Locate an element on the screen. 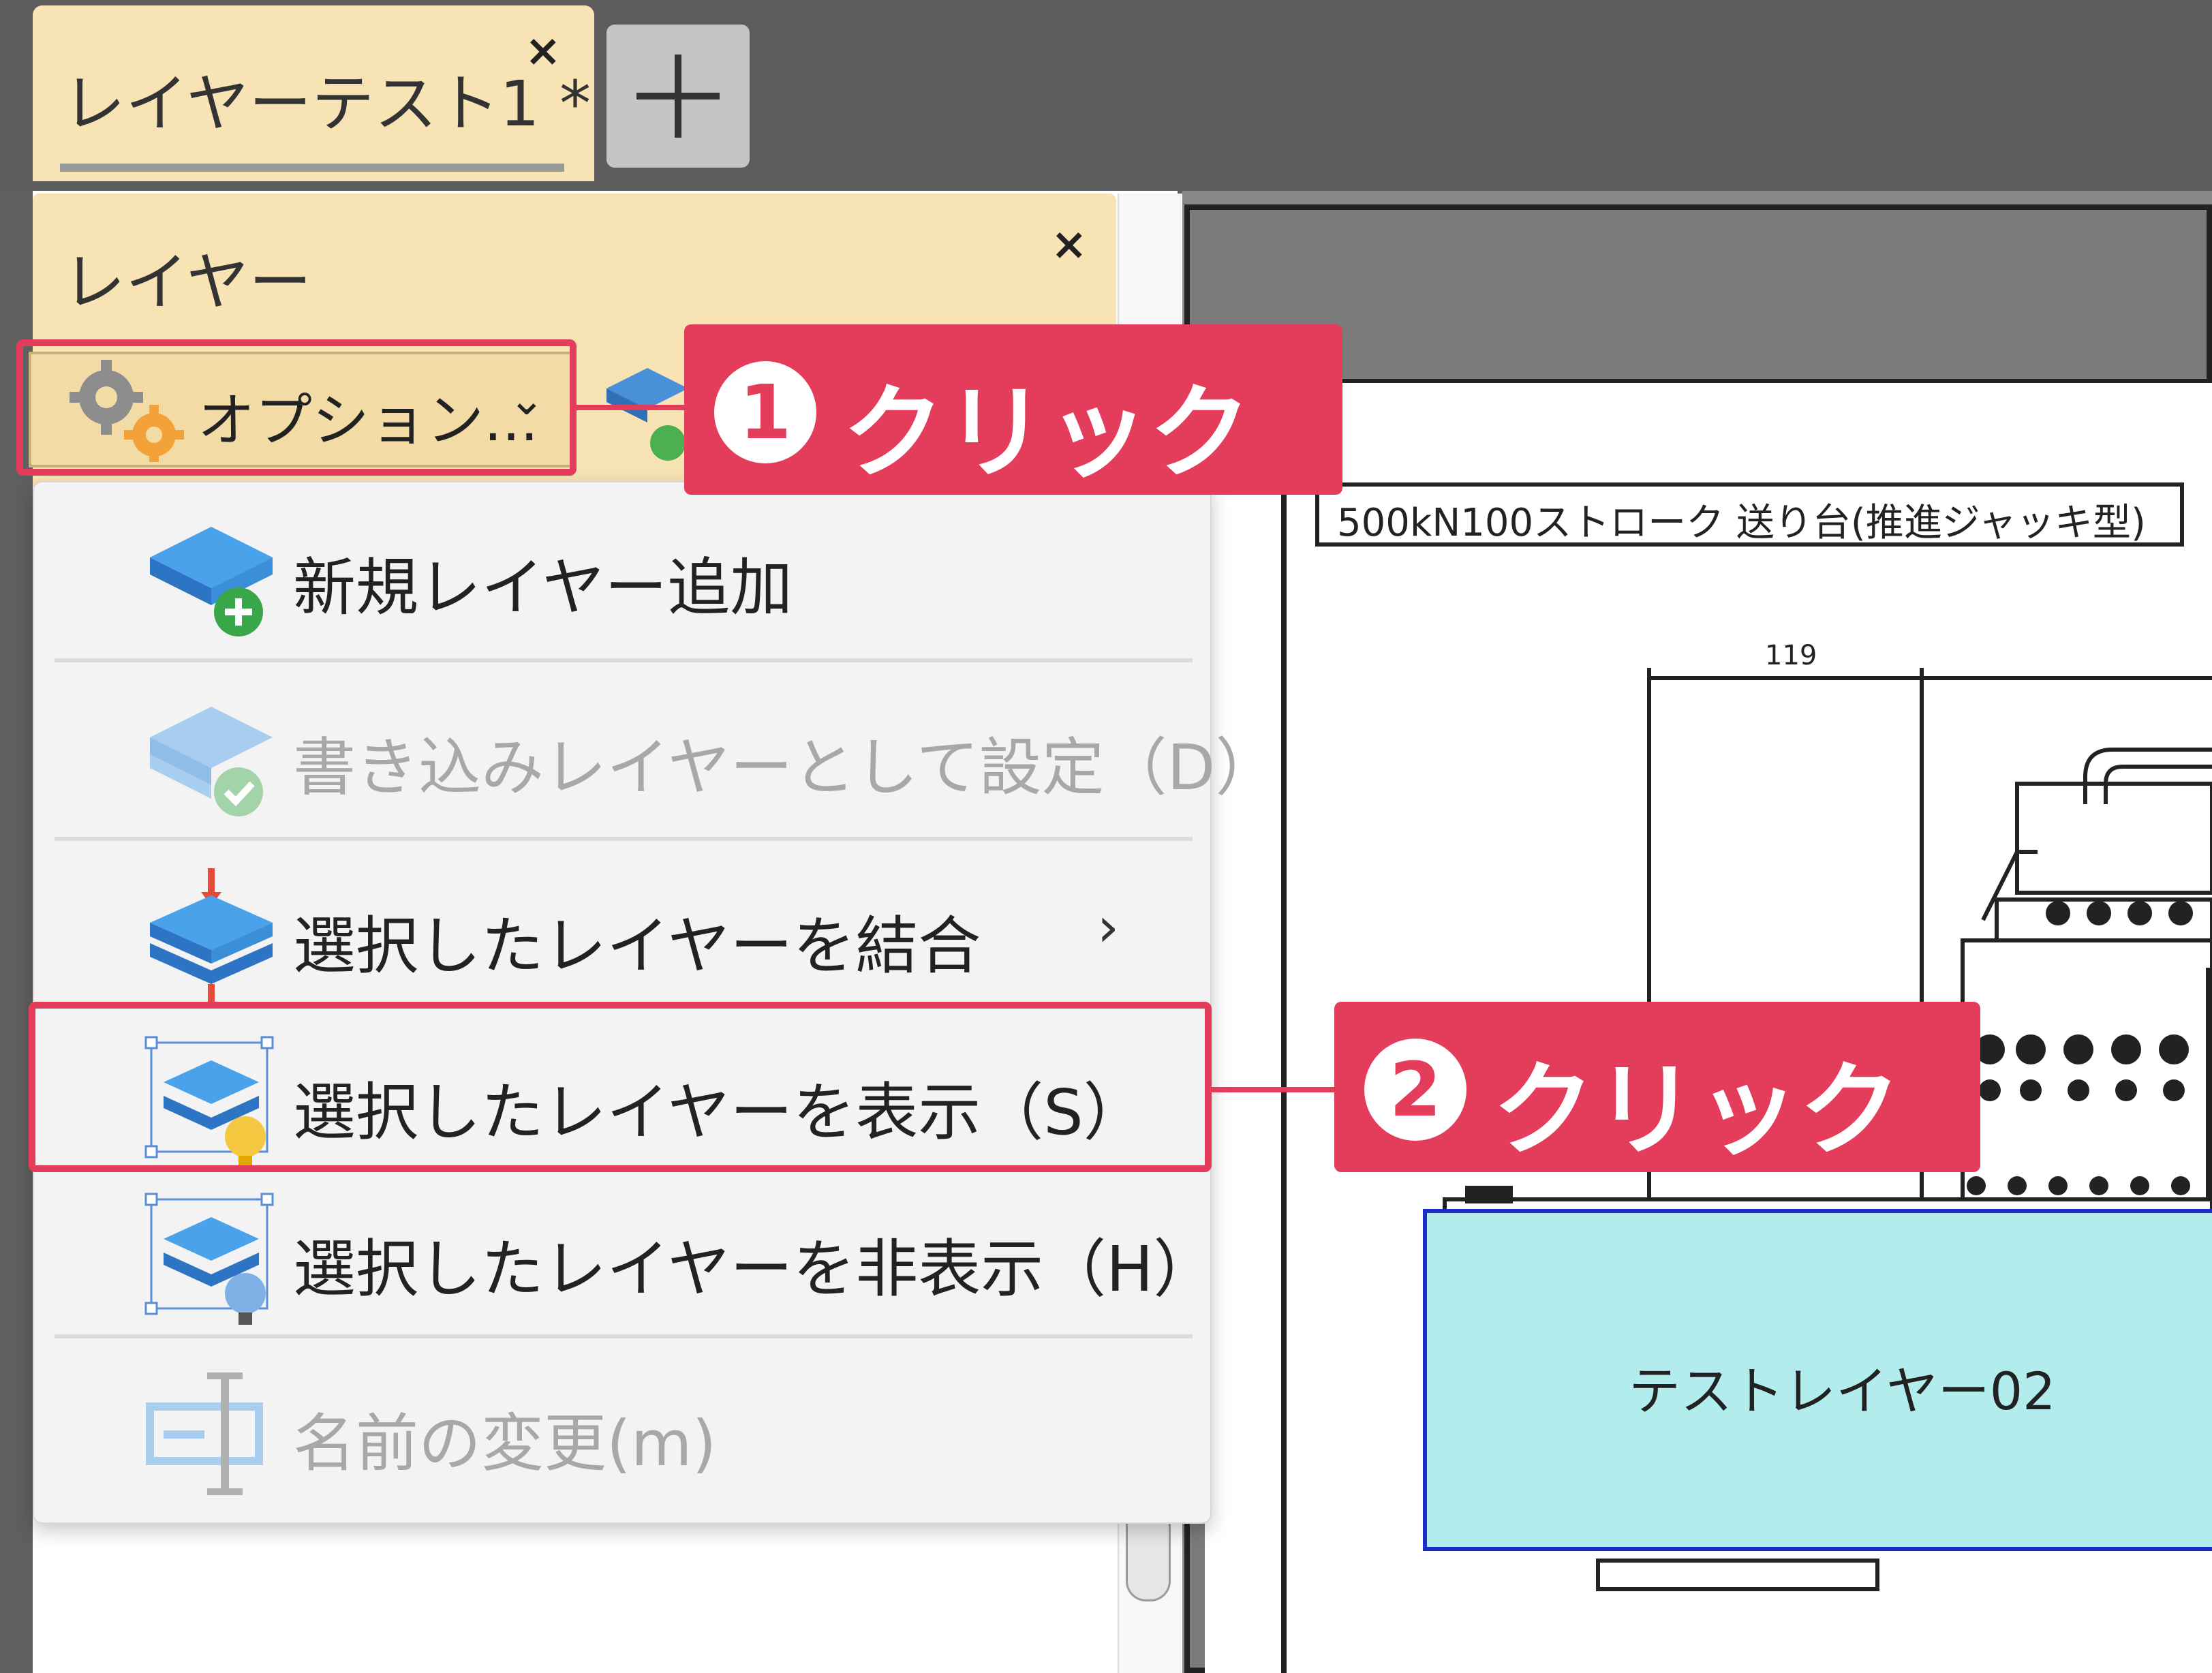 The width and height of the screenshot is (2212, 1673). step2-number: 2 is located at coordinates (1415, 1090).